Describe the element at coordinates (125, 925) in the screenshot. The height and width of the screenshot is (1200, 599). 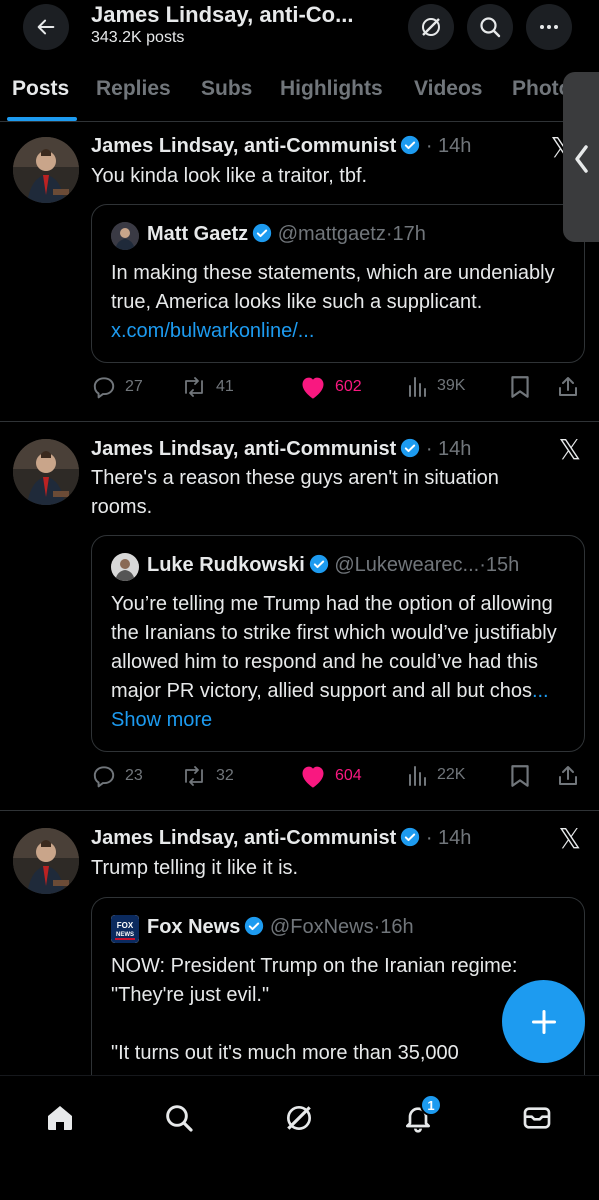
I see `svg-text: FOX` at that location.